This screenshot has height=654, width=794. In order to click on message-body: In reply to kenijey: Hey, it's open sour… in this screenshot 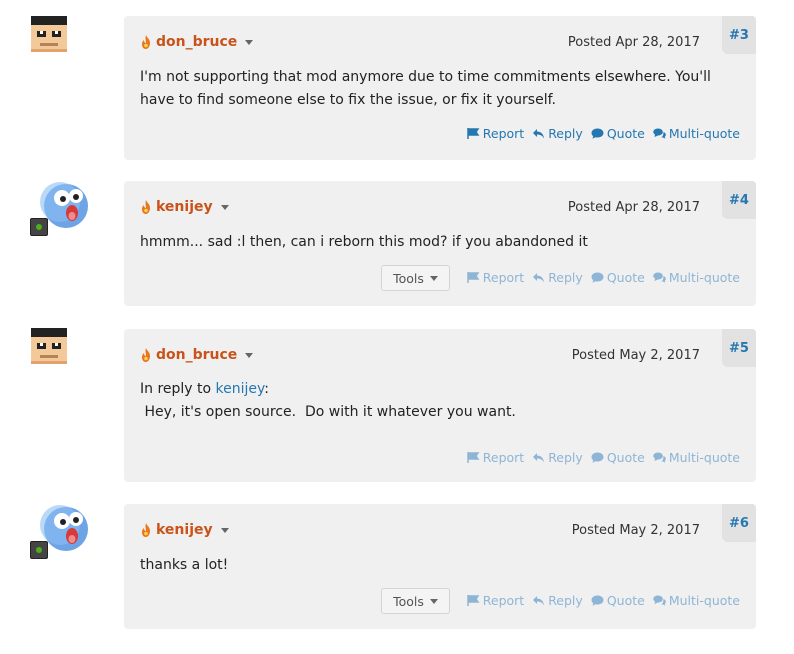, I will do `click(440, 401)`.